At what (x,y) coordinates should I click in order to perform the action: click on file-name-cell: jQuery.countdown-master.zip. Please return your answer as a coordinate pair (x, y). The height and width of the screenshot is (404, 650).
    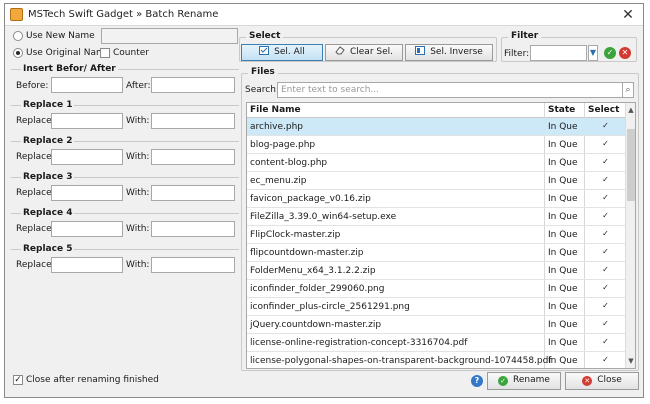
    Looking at the image, I should click on (316, 325).